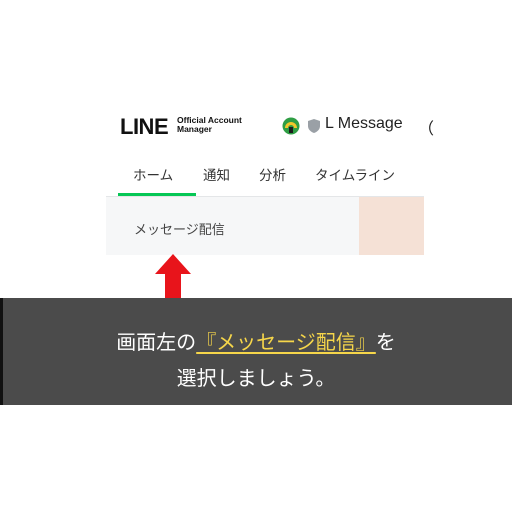 This screenshot has width=512, height=512. What do you see at coordinates (144, 127) in the screenshot?
I see `line-logo: LINE` at bounding box center [144, 127].